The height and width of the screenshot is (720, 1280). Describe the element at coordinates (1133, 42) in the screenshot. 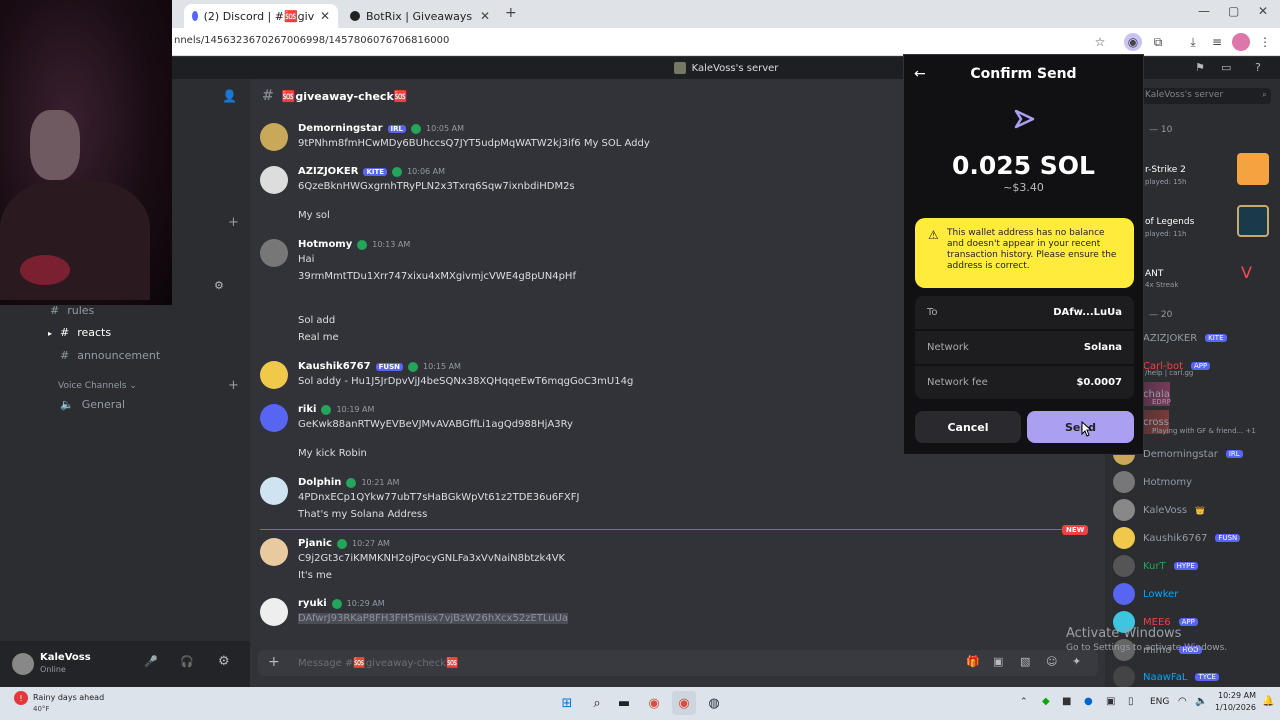

I see `phantom-extension-icon: ◉` at that location.